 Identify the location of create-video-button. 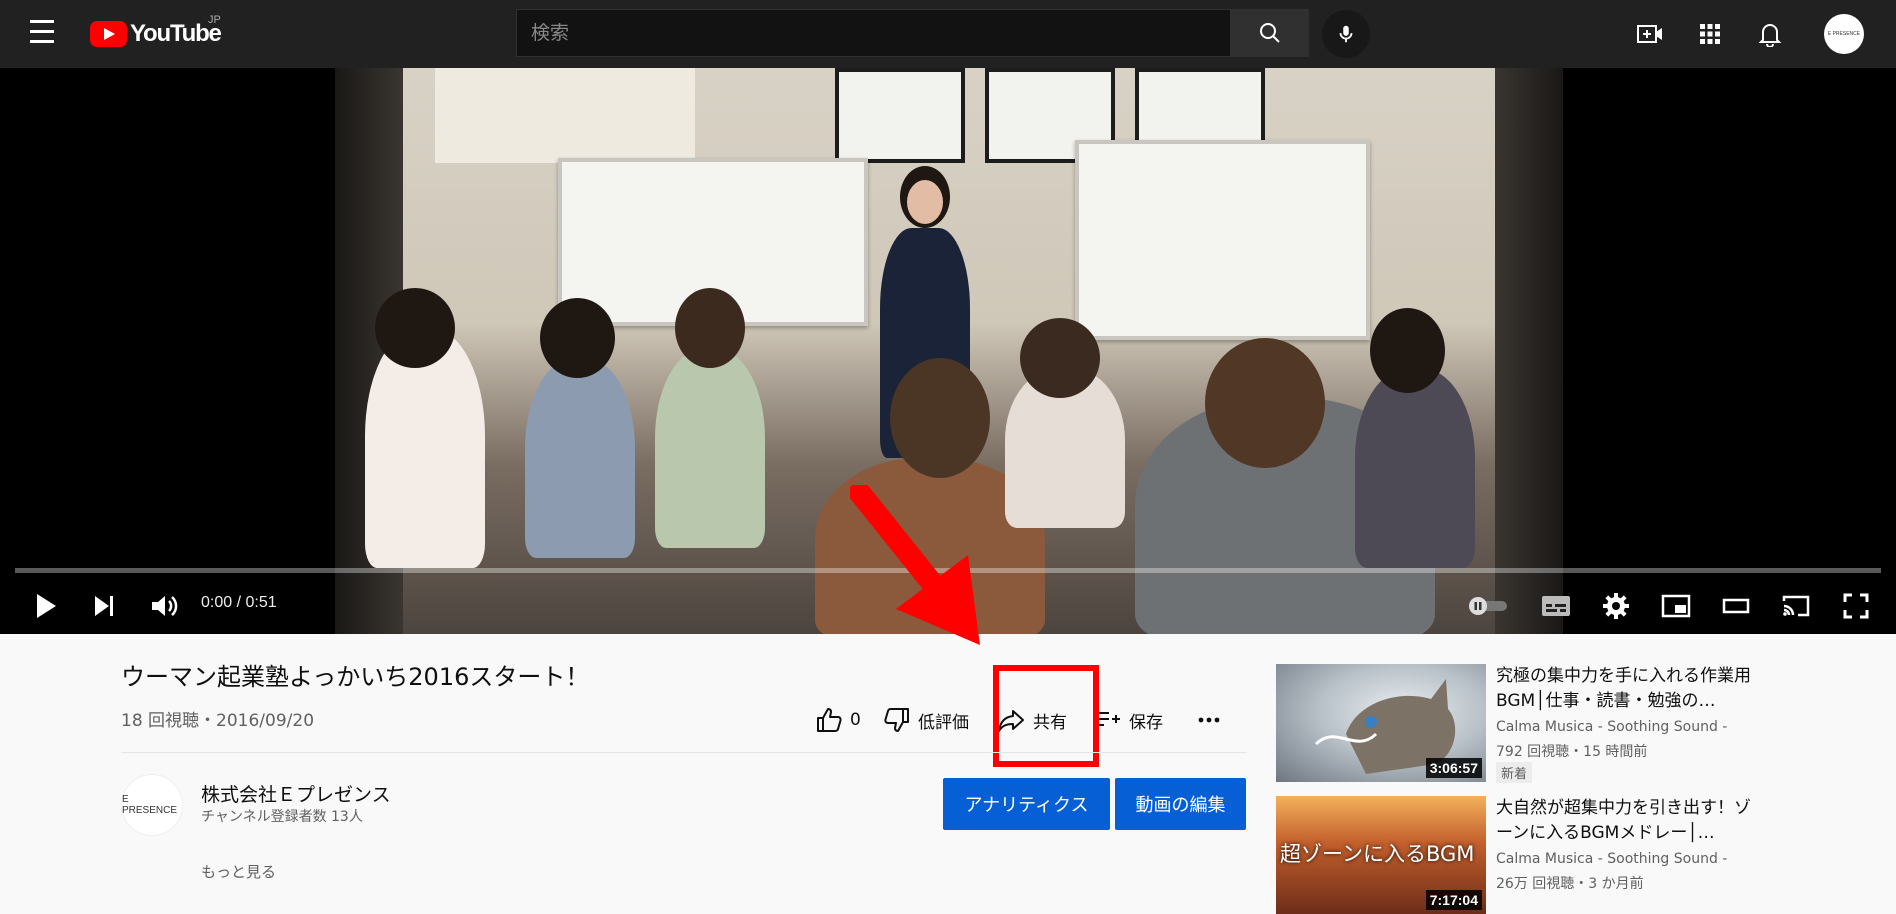
(1650, 34).